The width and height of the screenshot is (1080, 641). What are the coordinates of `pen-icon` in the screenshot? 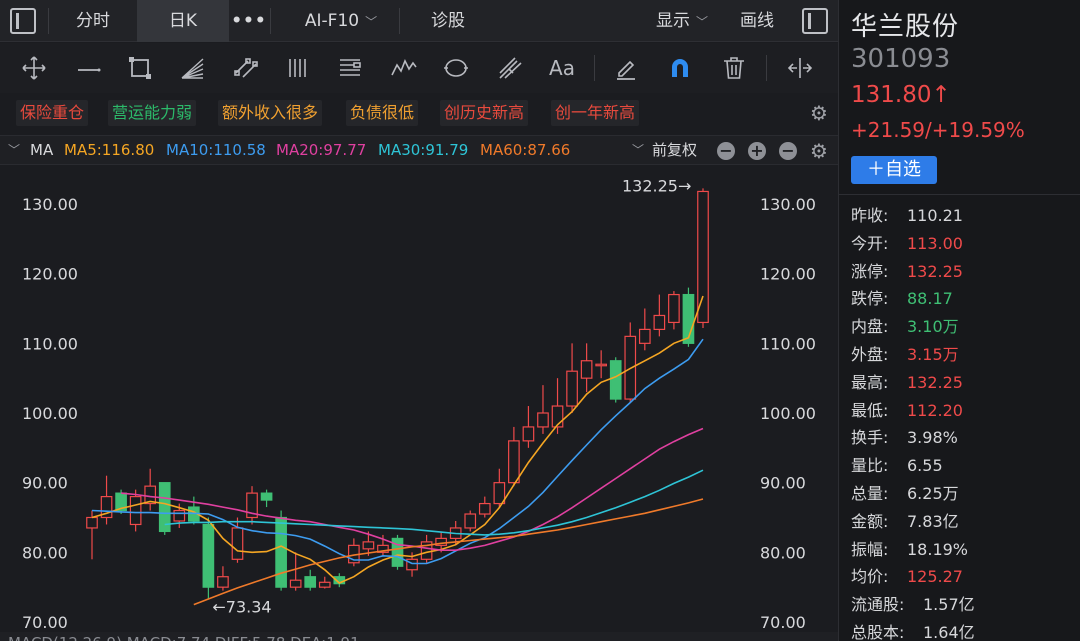 It's located at (626, 68).